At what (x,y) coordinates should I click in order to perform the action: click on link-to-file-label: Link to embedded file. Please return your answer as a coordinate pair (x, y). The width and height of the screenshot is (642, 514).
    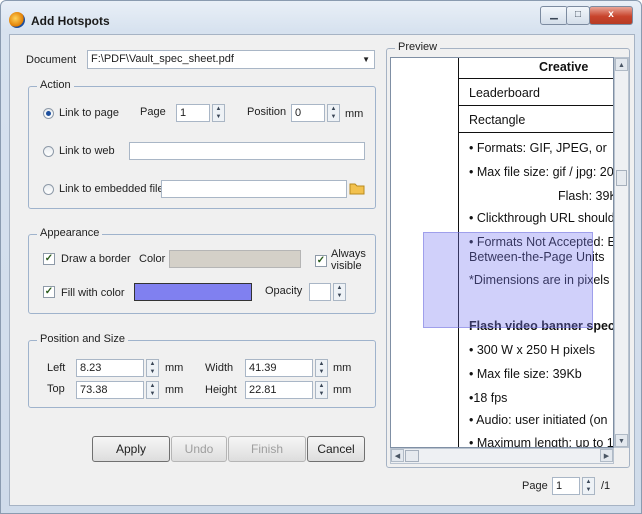
    Looking at the image, I should click on (111, 189).